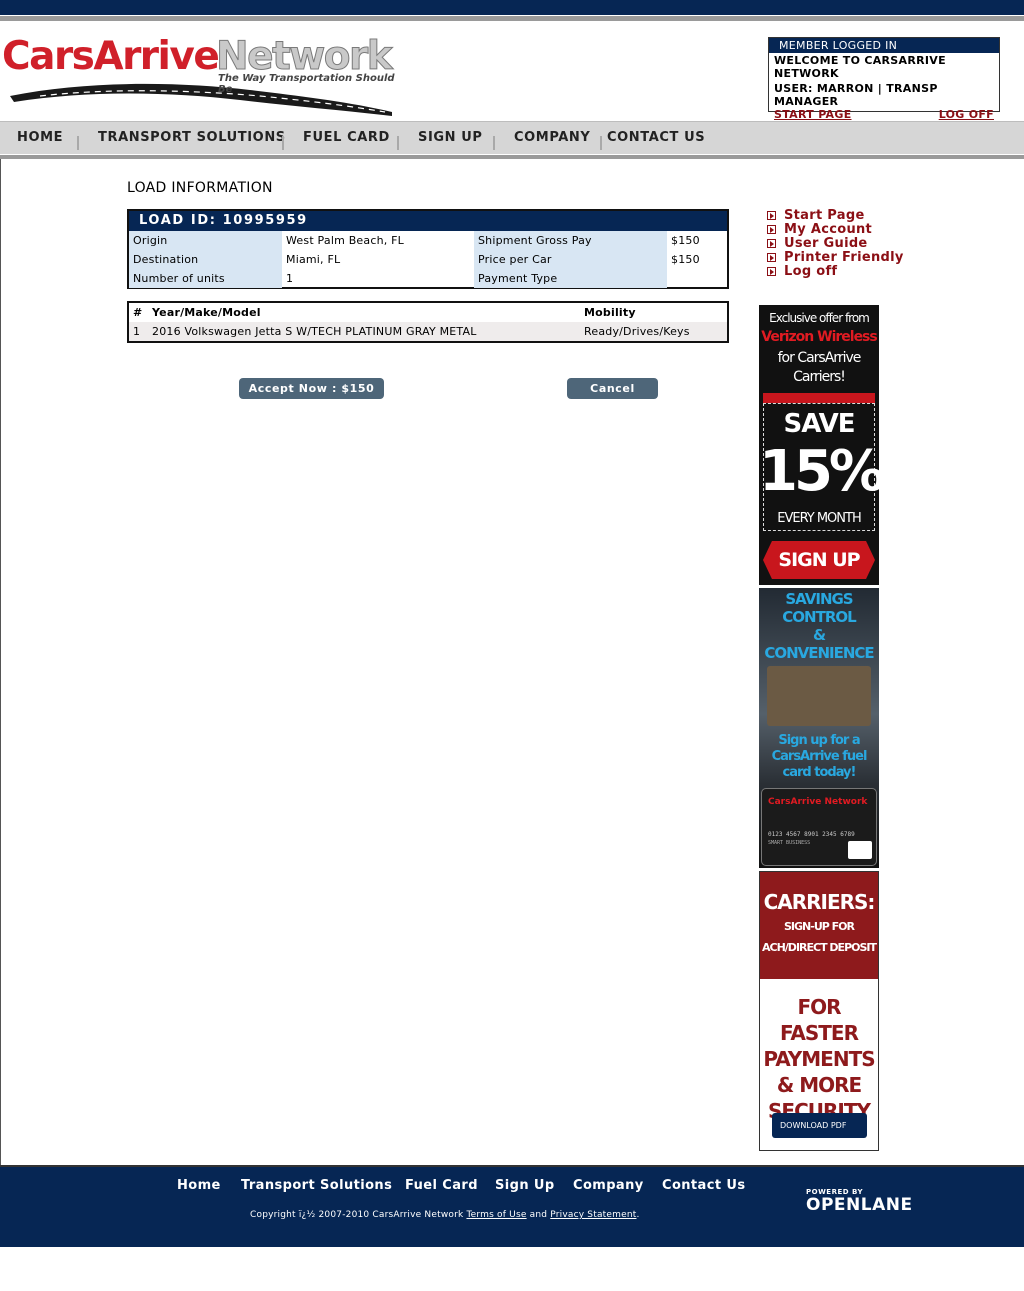 This screenshot has height=1291, width=1024. Describe the element at coordinates (824, 215) in the screenshot. I see `side-link-label: Start Page` at that location.